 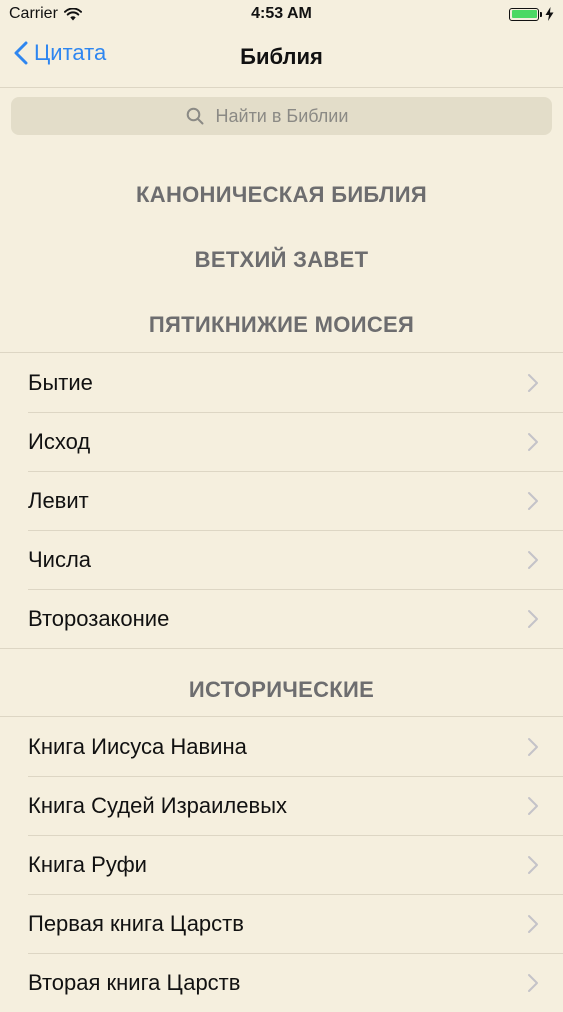 I want to click on book-label: Левит, so click(x=58, y=500).